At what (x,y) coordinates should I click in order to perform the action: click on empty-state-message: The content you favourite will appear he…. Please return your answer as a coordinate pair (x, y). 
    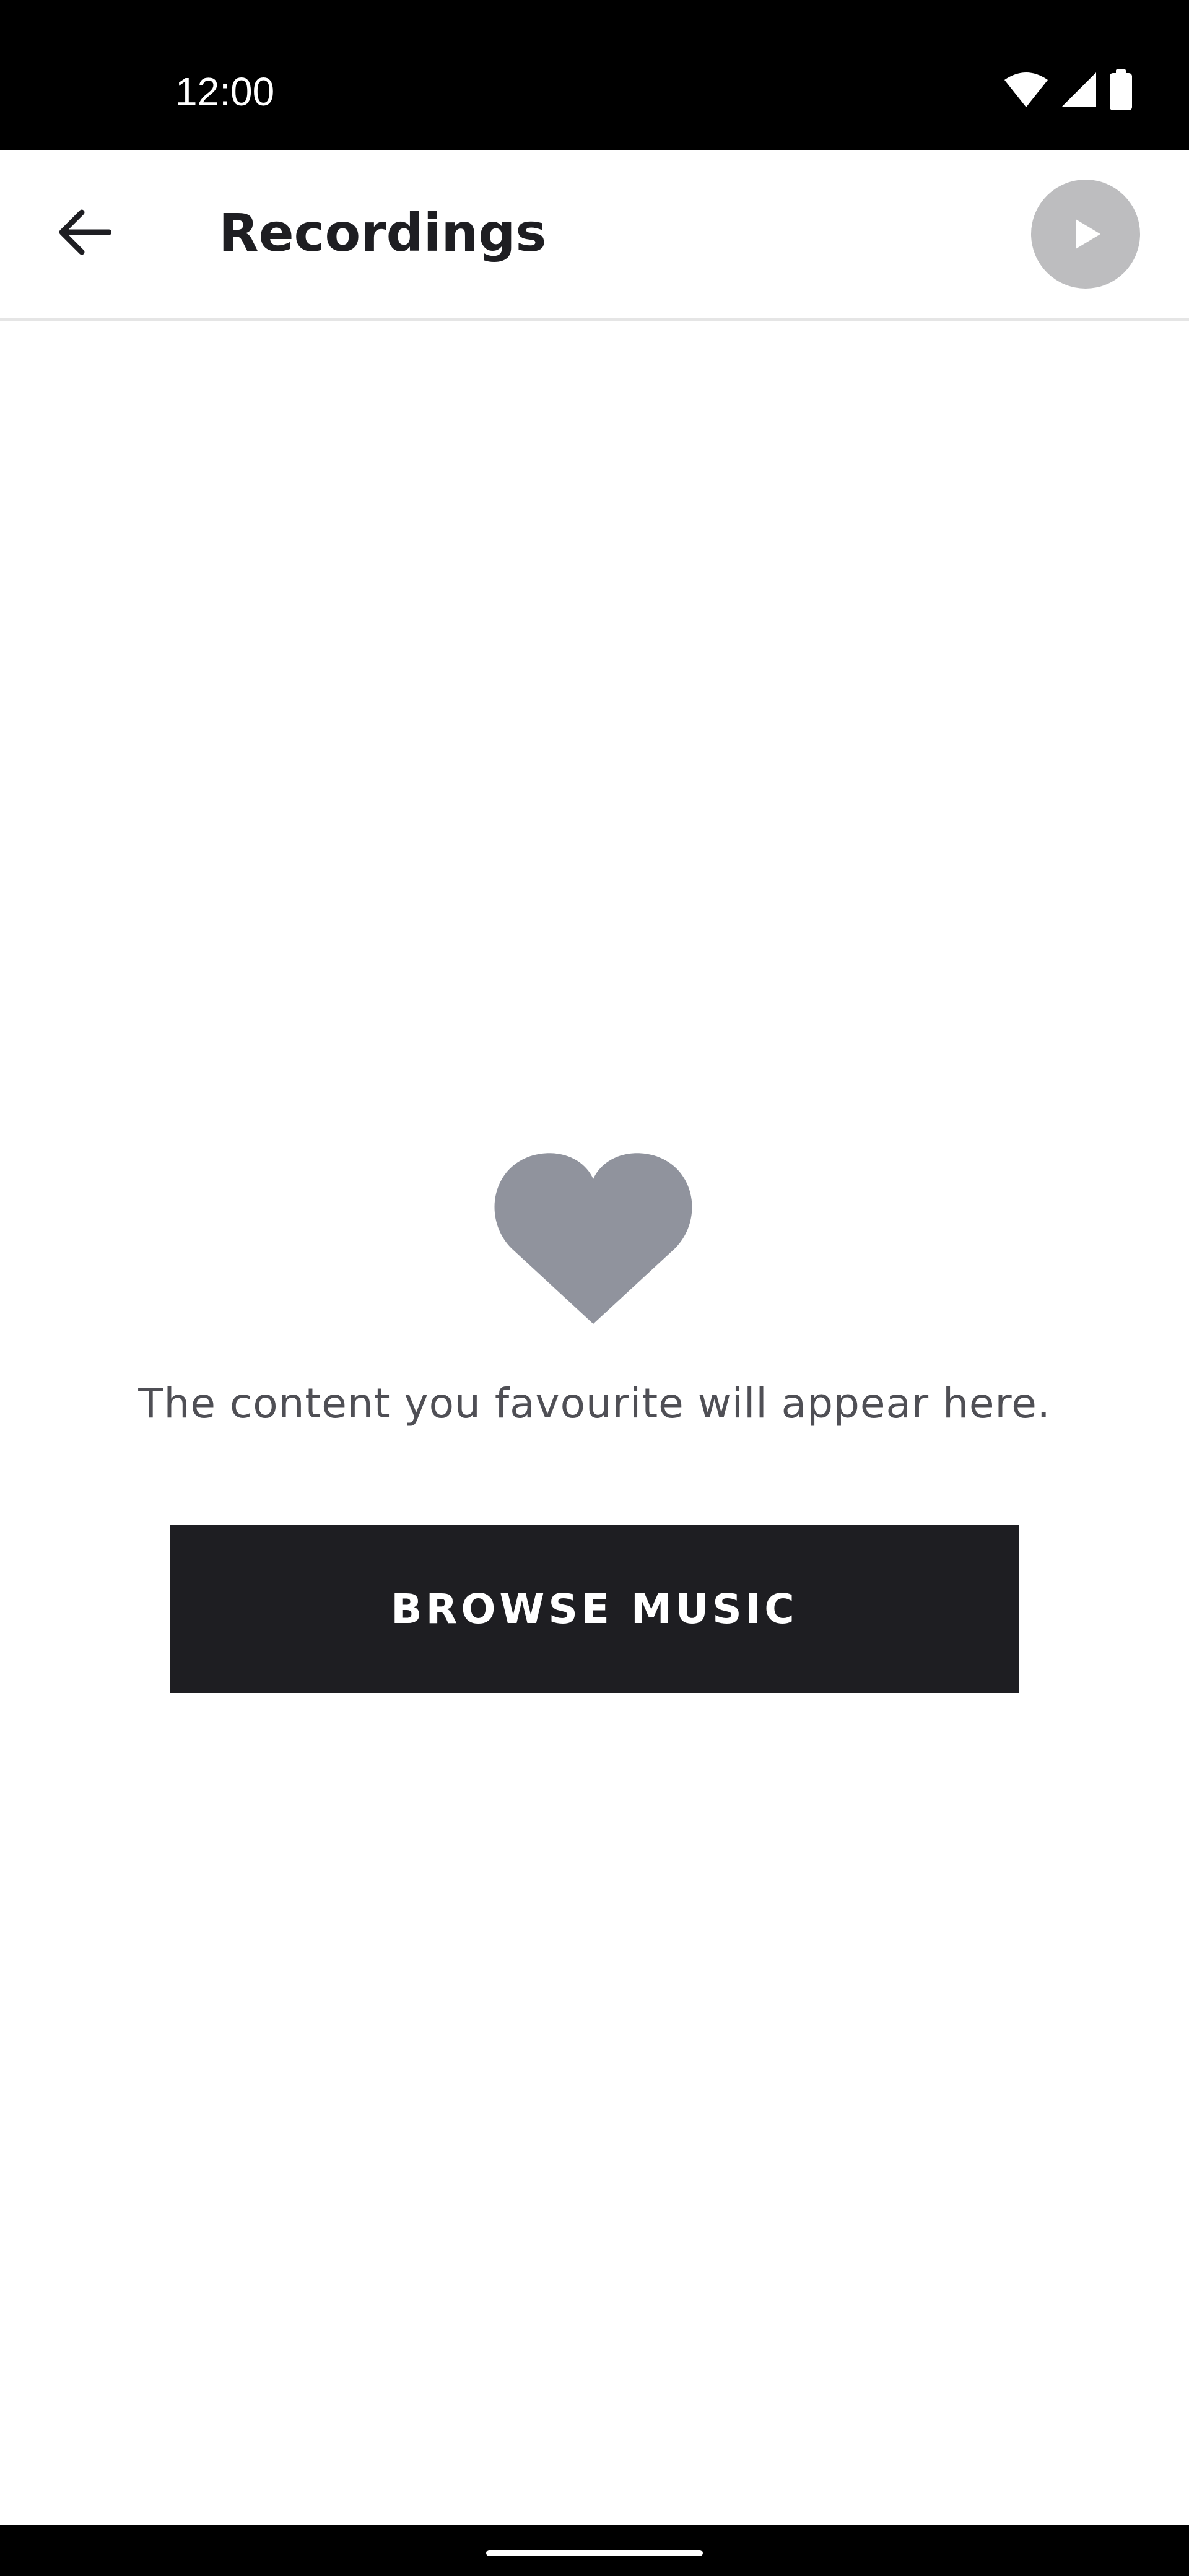
    Looking at the image, I should click on (594, 1403).